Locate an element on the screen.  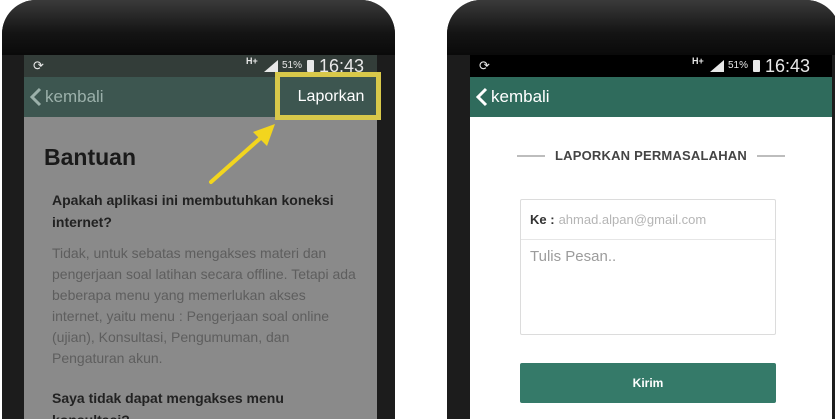
section-heading: LAPORKAN PERMASALAHAN is located at coordinates (651, 155).